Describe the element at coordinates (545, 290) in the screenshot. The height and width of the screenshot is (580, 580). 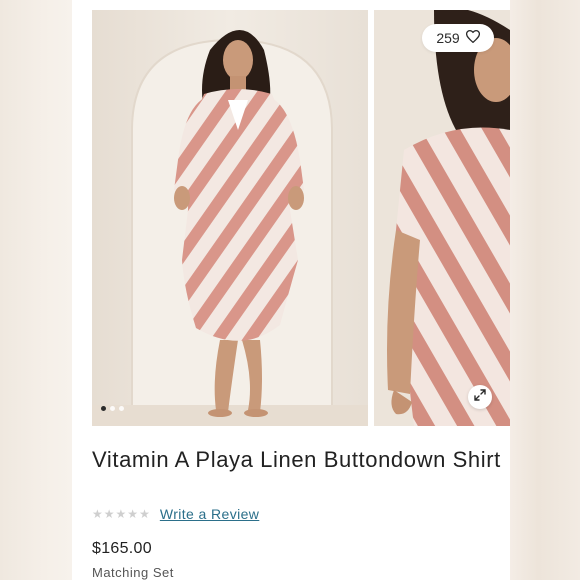
I see `background-blur-right` at that location.